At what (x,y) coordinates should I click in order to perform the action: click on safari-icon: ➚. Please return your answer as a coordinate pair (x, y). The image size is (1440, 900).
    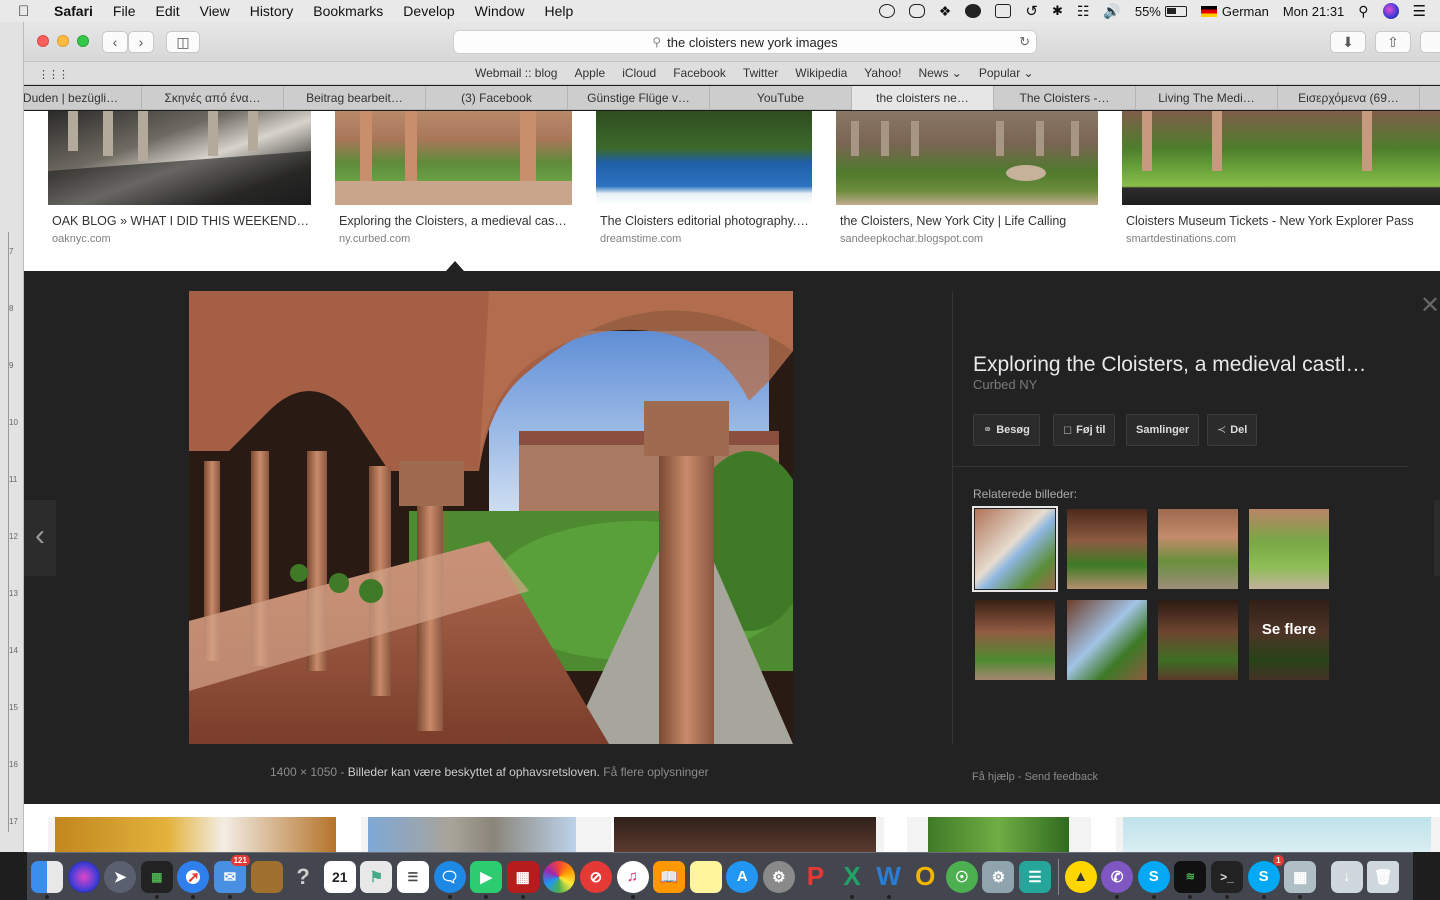
    Looking at the image, I should click on (193, 879).